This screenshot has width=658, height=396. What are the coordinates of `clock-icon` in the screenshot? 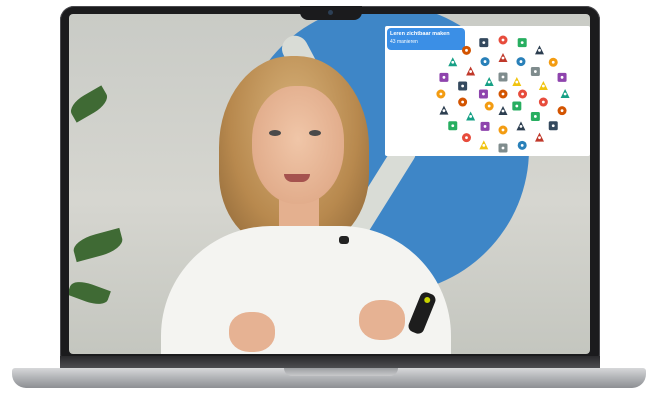 It's located at (441, 94).